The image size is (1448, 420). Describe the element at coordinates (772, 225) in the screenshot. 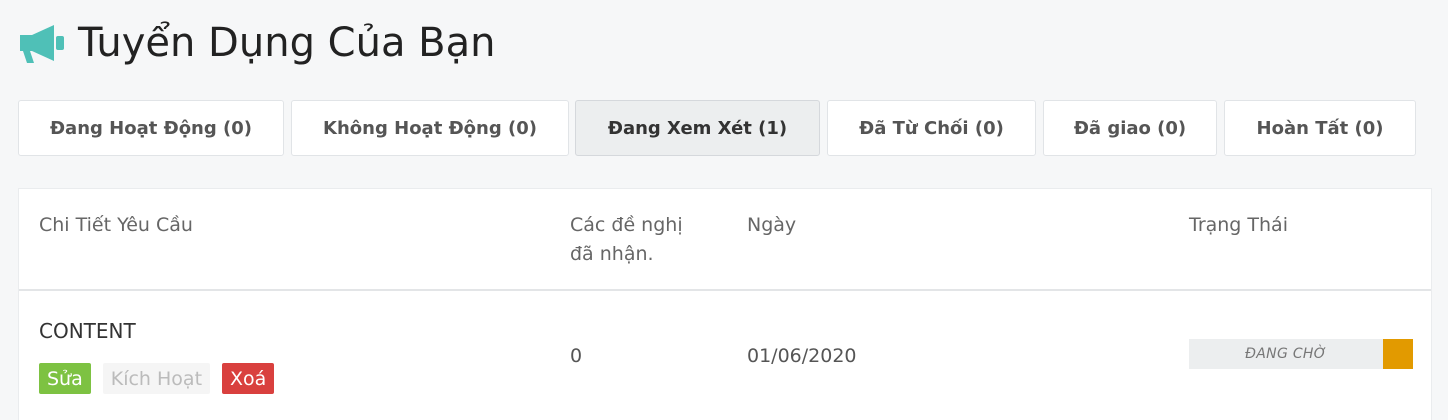

I see `column-header-date: Ngày` at that location.